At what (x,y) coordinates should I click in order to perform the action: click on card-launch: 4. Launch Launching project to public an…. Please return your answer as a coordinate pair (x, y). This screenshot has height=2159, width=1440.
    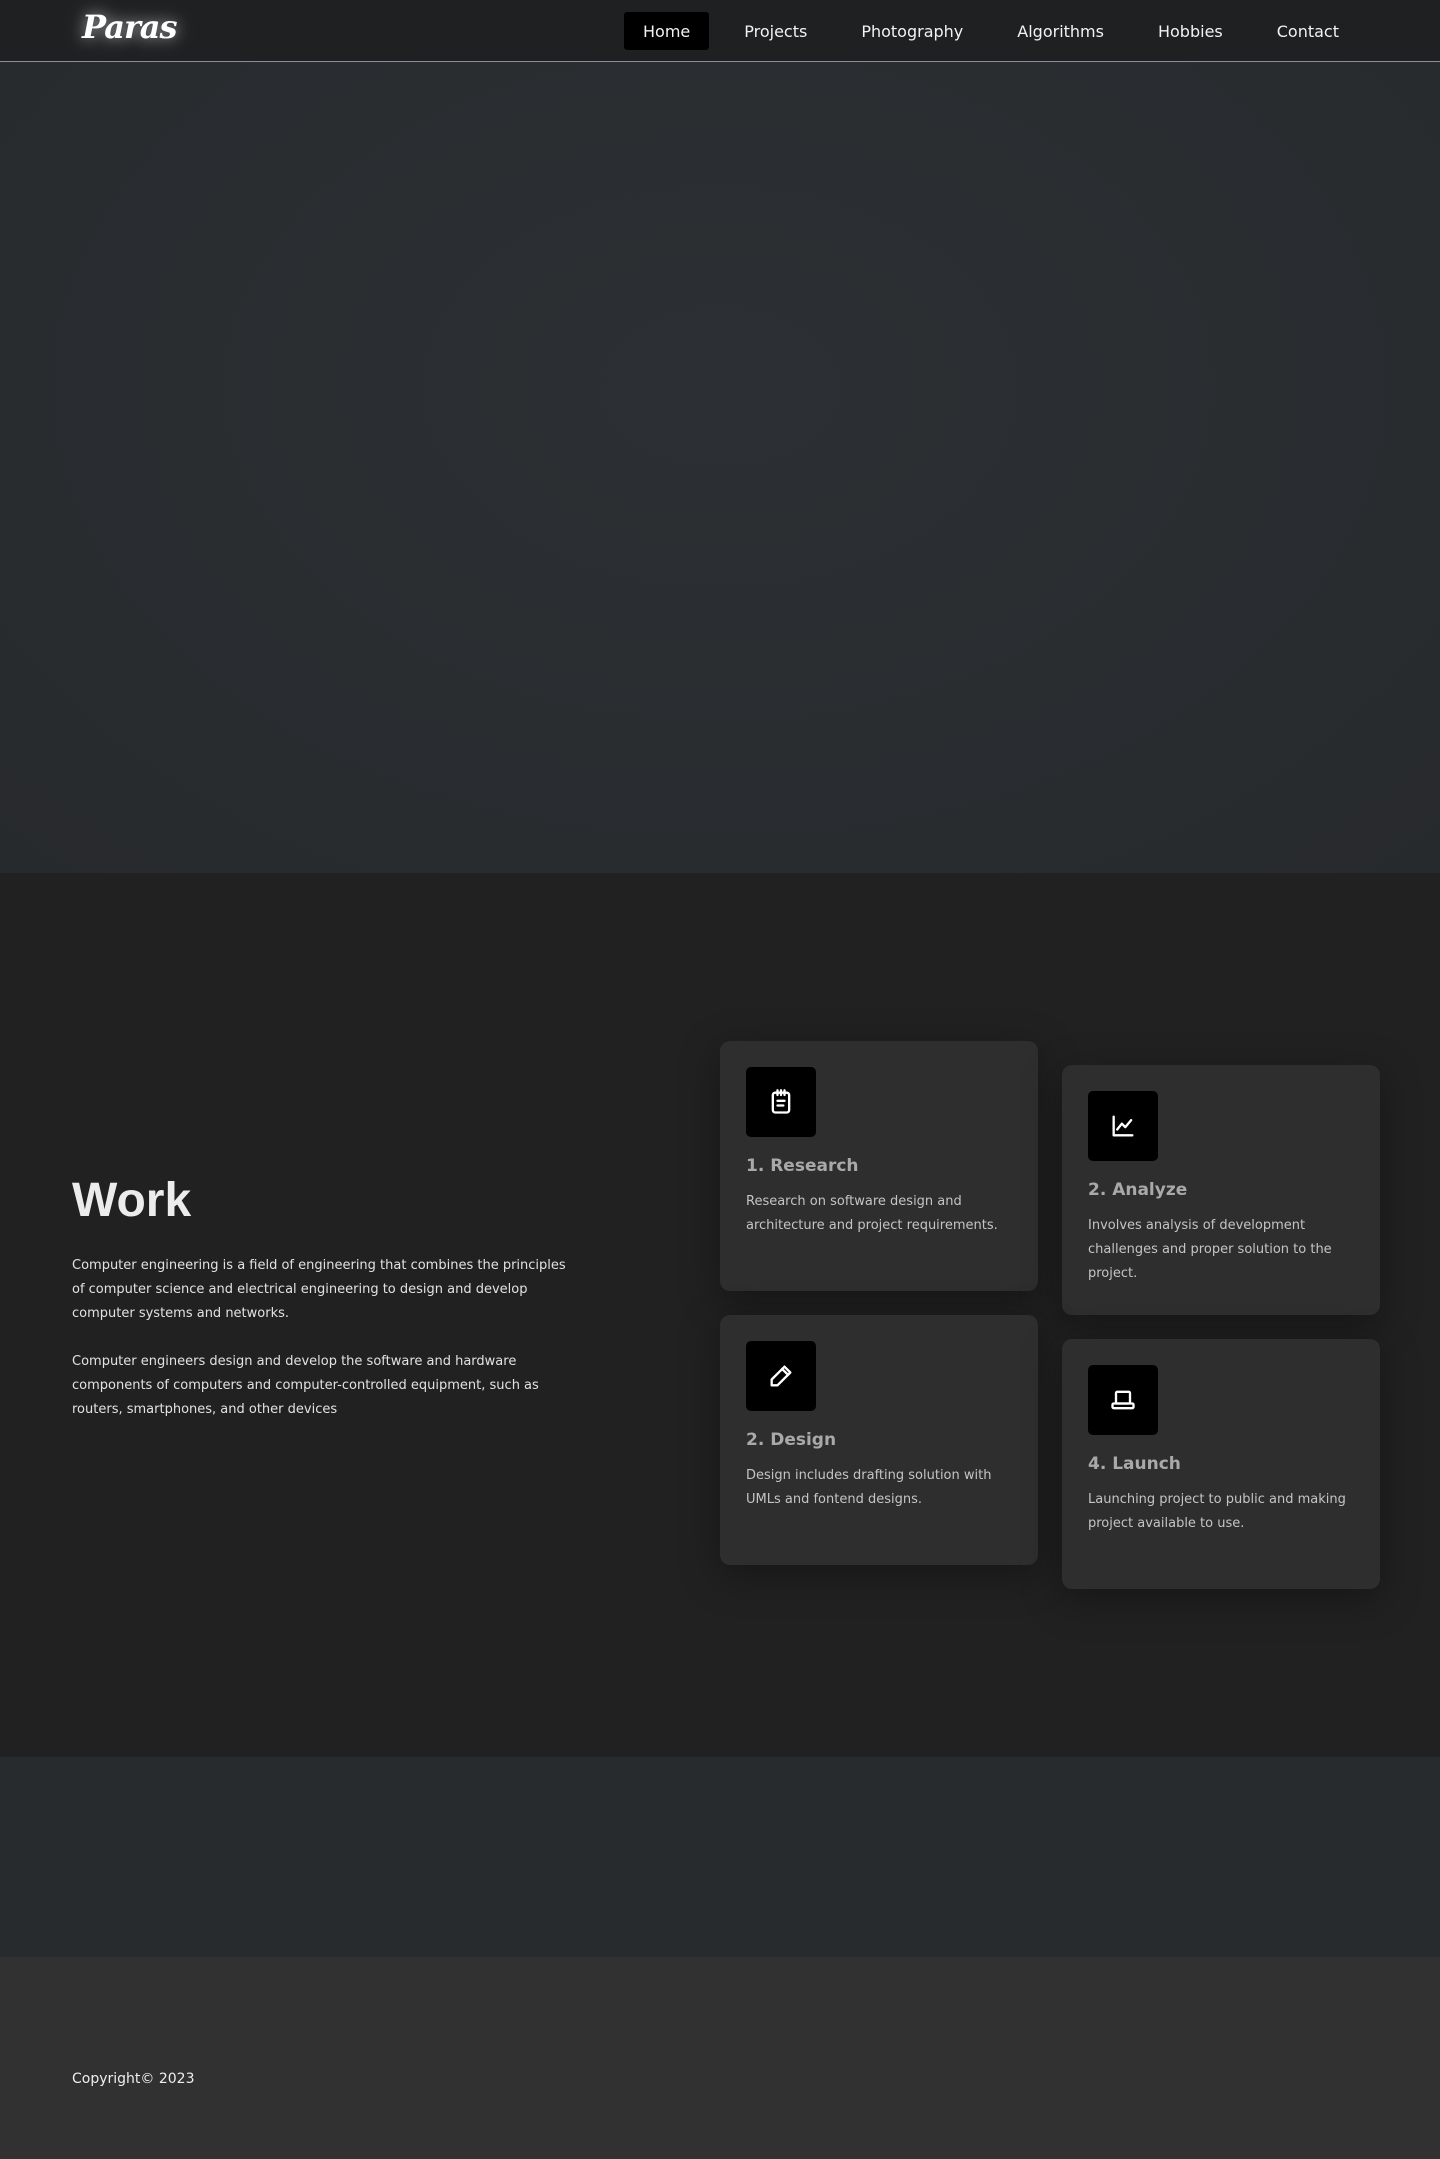
    Looking at the image, I should click on (1221, 1464).